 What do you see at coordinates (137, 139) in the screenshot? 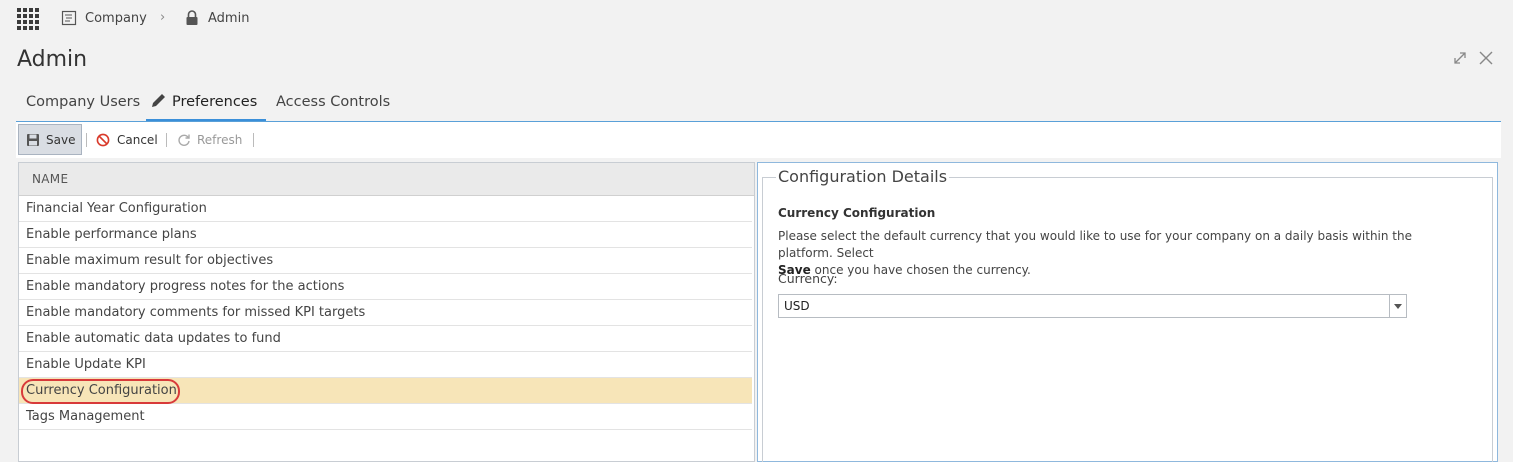
I see `cancel-label: Cancel` at bounding box center [137, 139].